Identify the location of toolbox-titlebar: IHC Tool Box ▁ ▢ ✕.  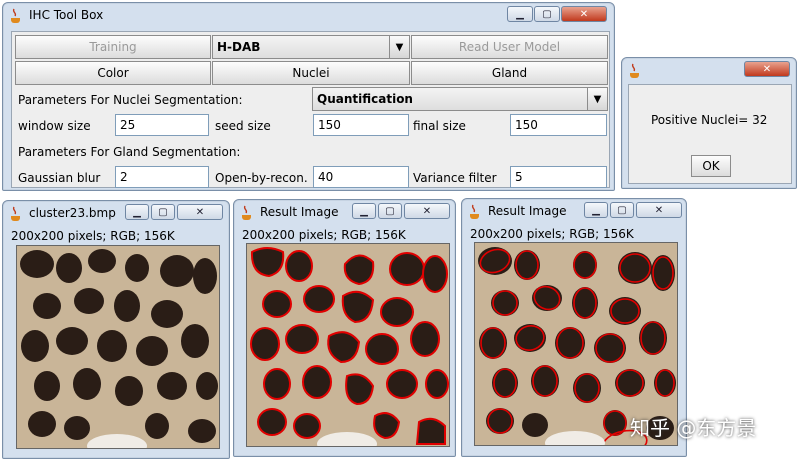
(308, 16).